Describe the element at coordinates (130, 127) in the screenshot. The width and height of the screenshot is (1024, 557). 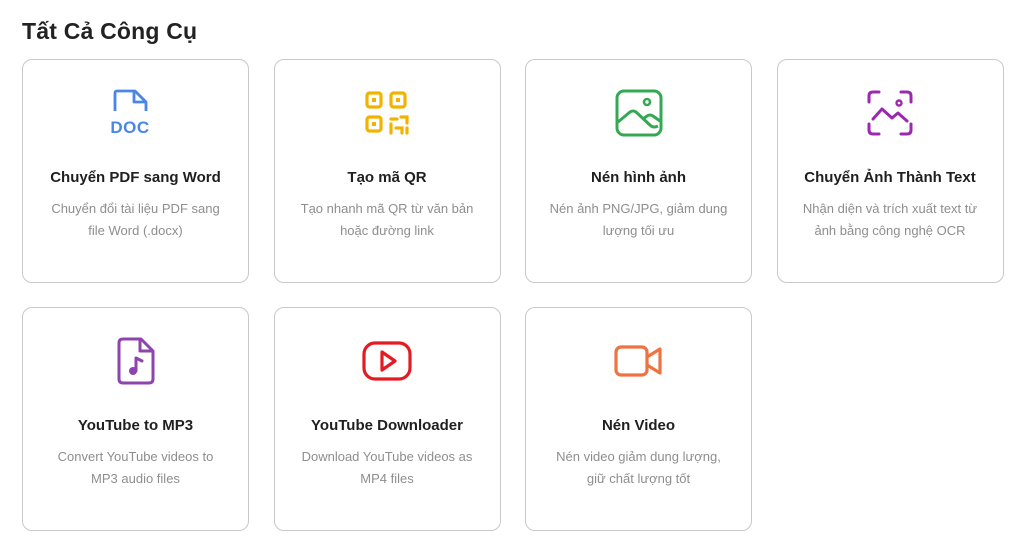
I see `svg-text: DOC` at that location.